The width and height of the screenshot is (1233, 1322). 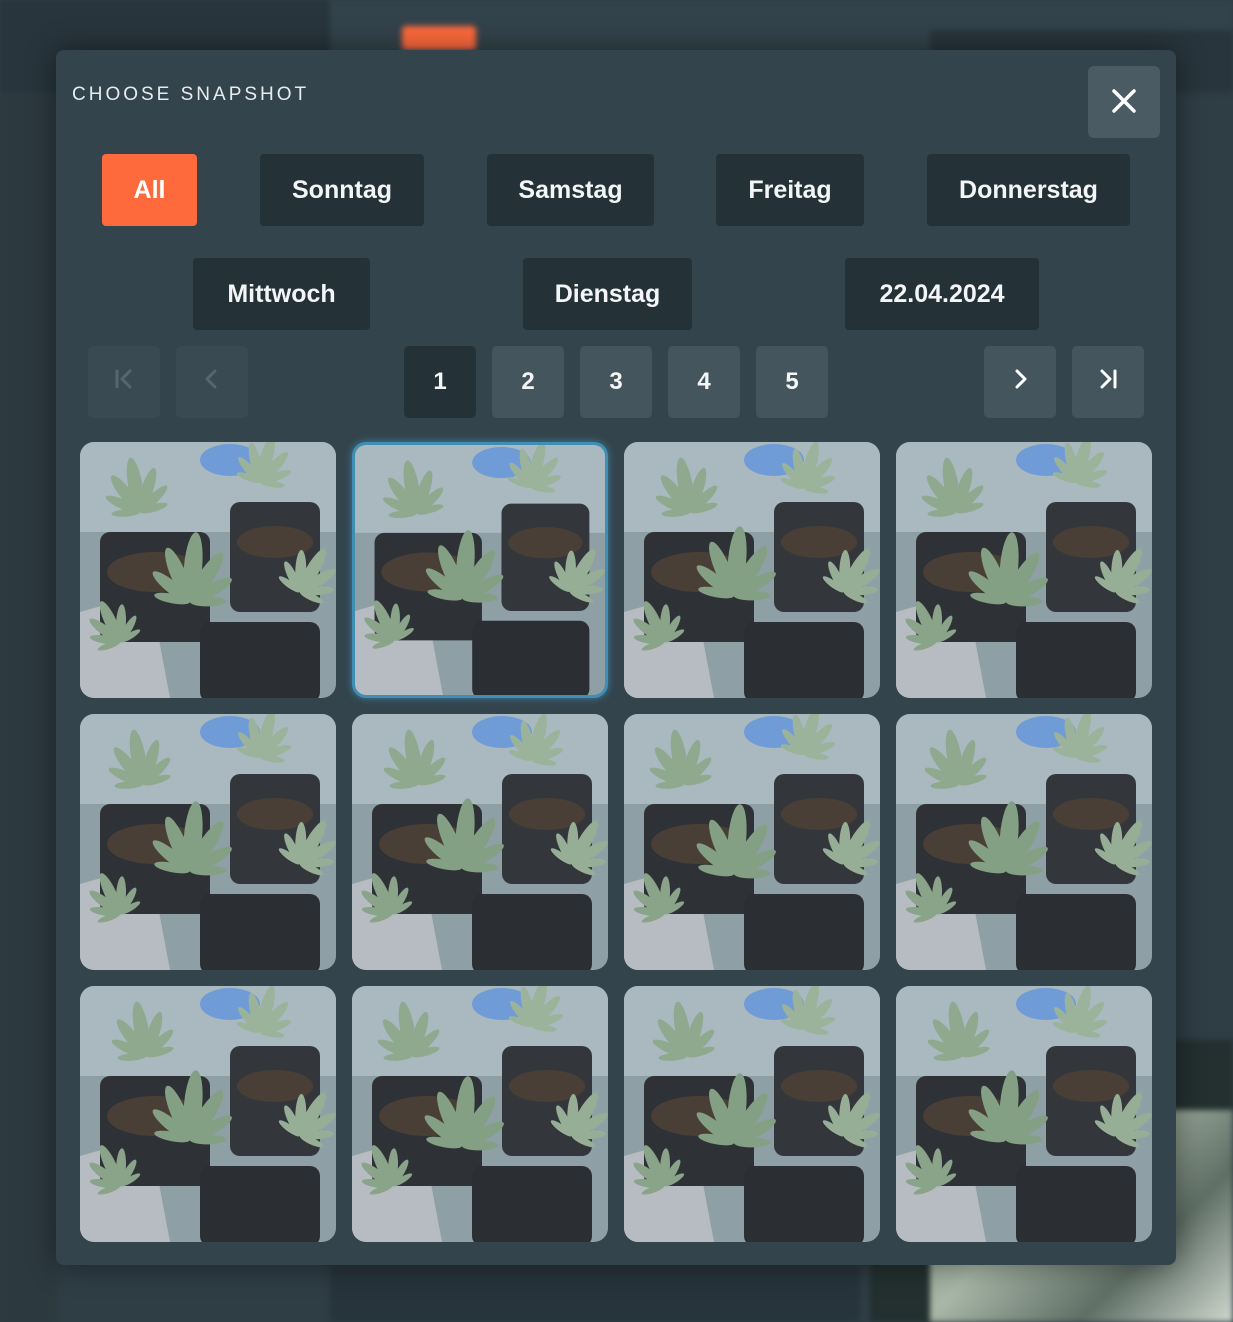 What do you see at coordinates (790, 190) in the screenshot?
I see `filter-freitag-button: Freitag` at bounding box center [790, 190].